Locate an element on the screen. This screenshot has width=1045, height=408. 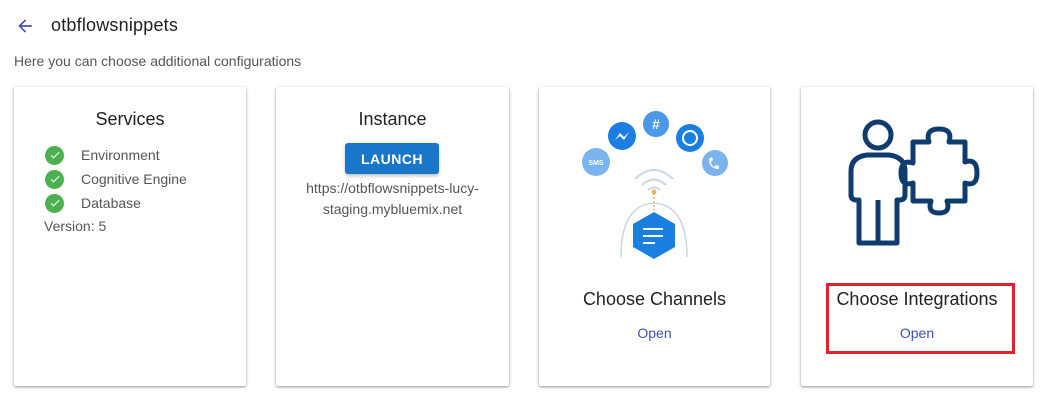
launch-button: LAUNCH is located at coordinates (392, 158).